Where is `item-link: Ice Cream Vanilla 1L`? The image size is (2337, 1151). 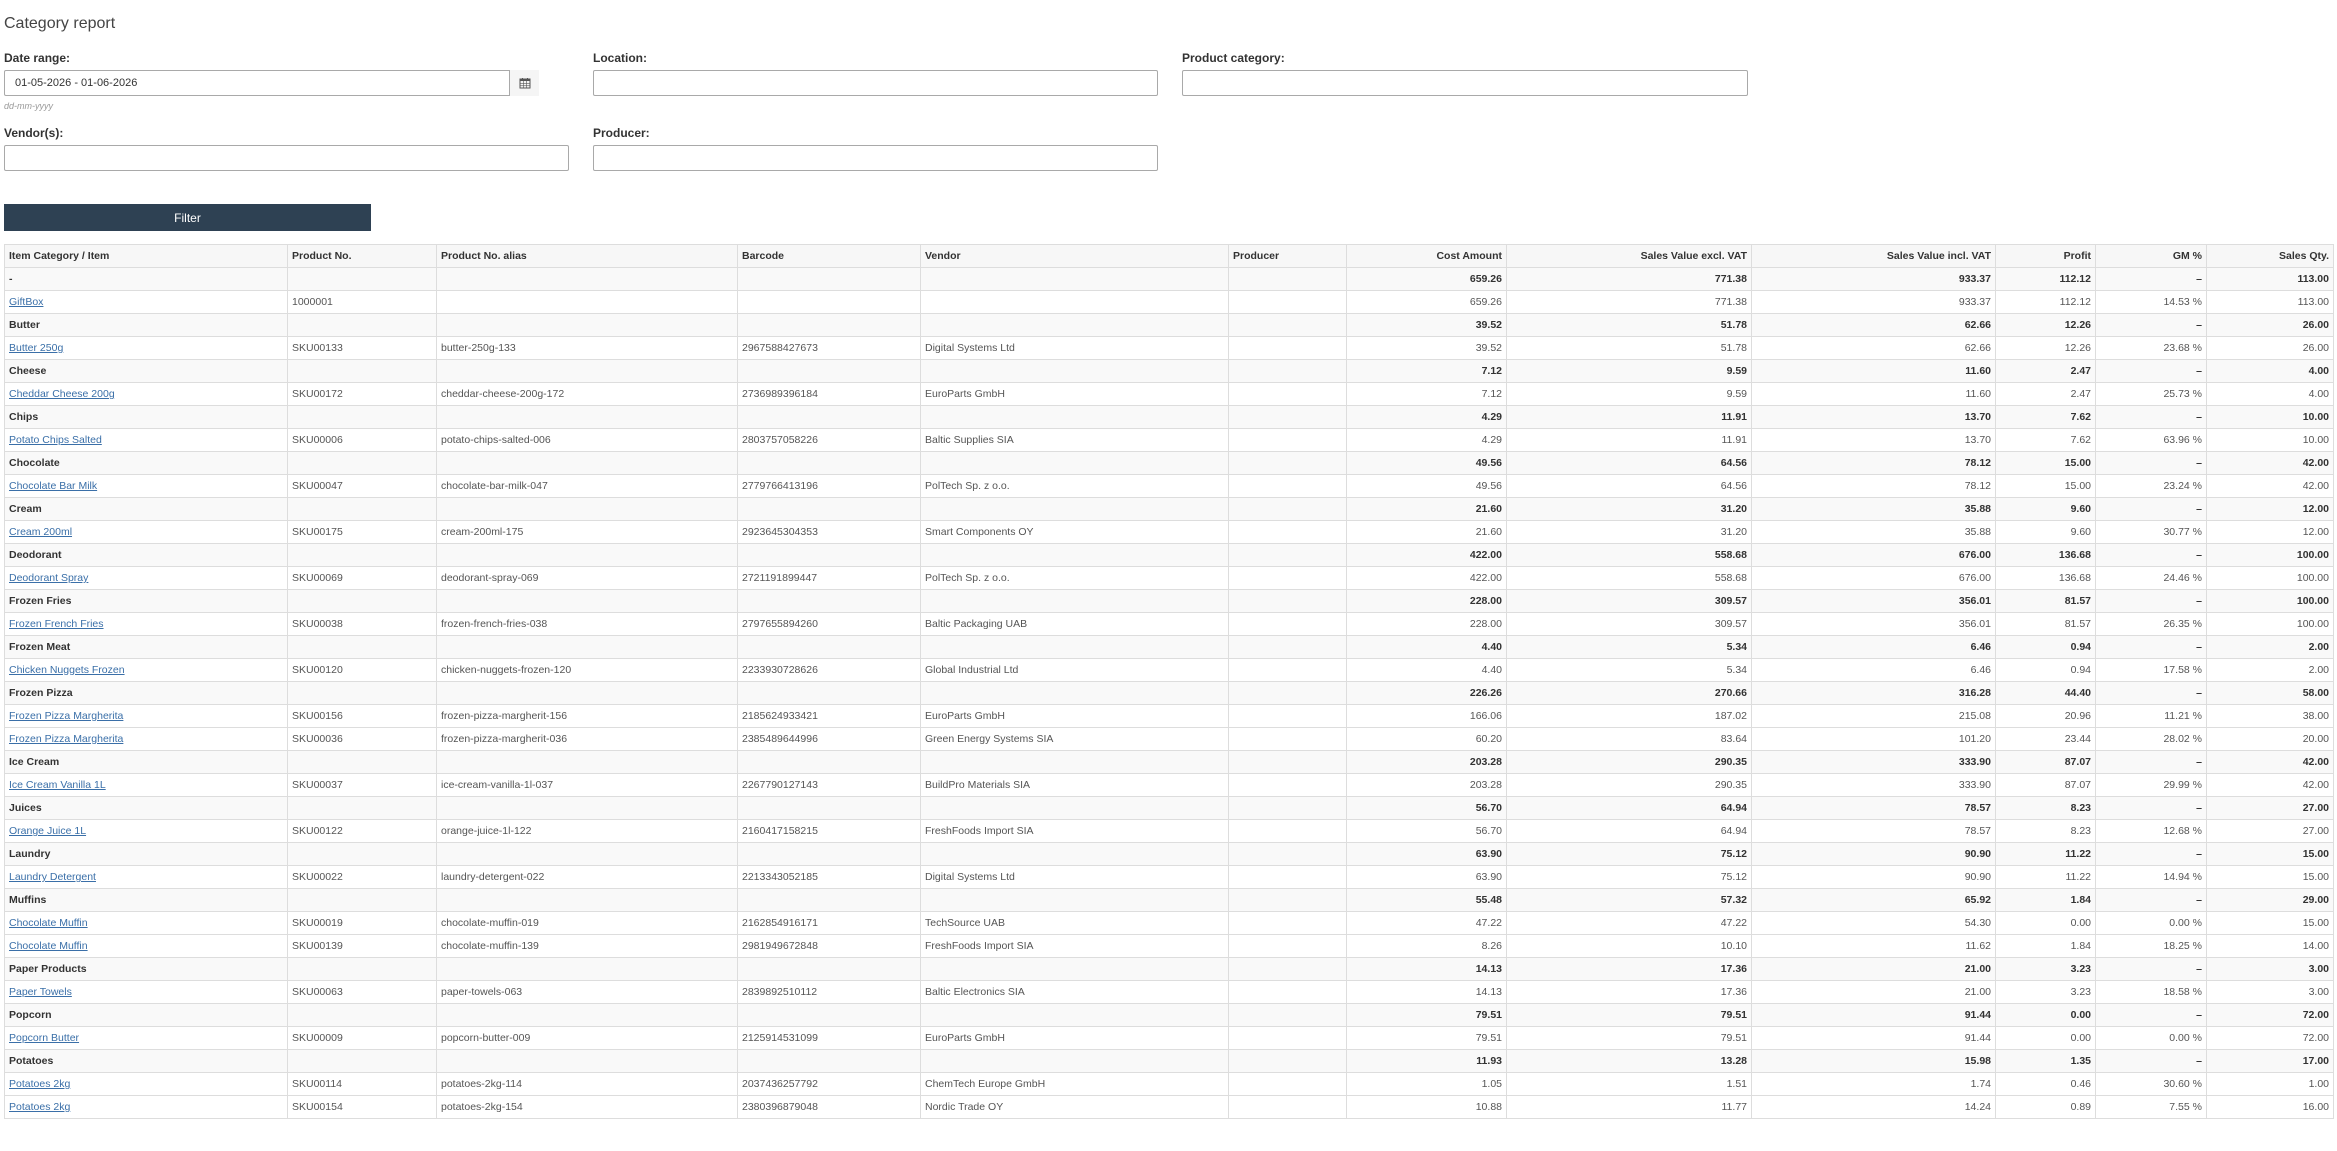 item-link: Ice Cream Vanilla 1L is located at coordinates (57, 785).